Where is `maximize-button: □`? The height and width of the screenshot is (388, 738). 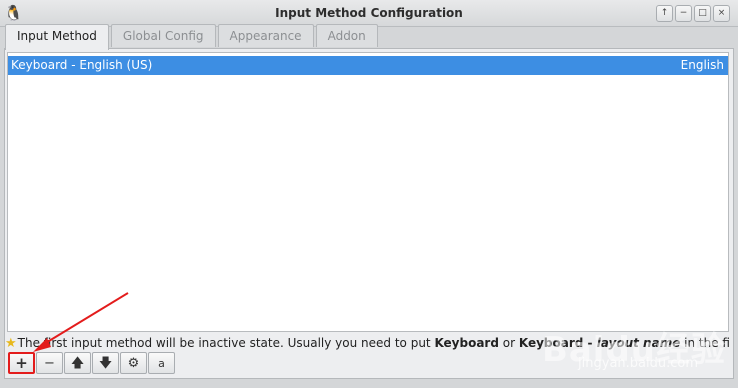
maximize-button: □ is located at coordinates (702, 13).